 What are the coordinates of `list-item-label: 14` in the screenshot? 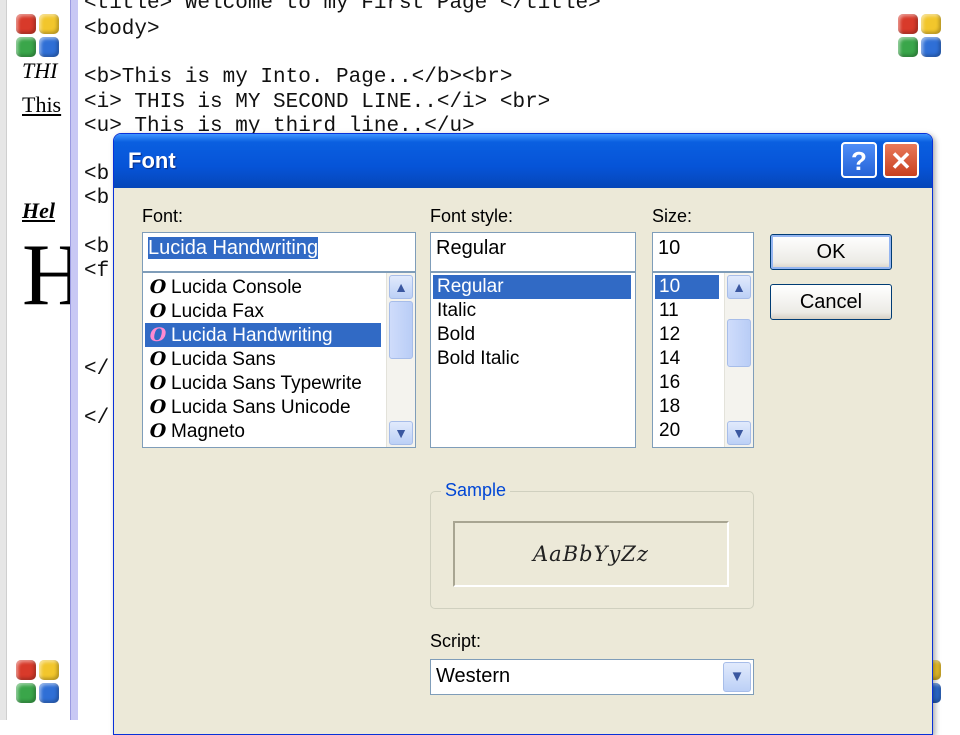 It's located at (670, 358).